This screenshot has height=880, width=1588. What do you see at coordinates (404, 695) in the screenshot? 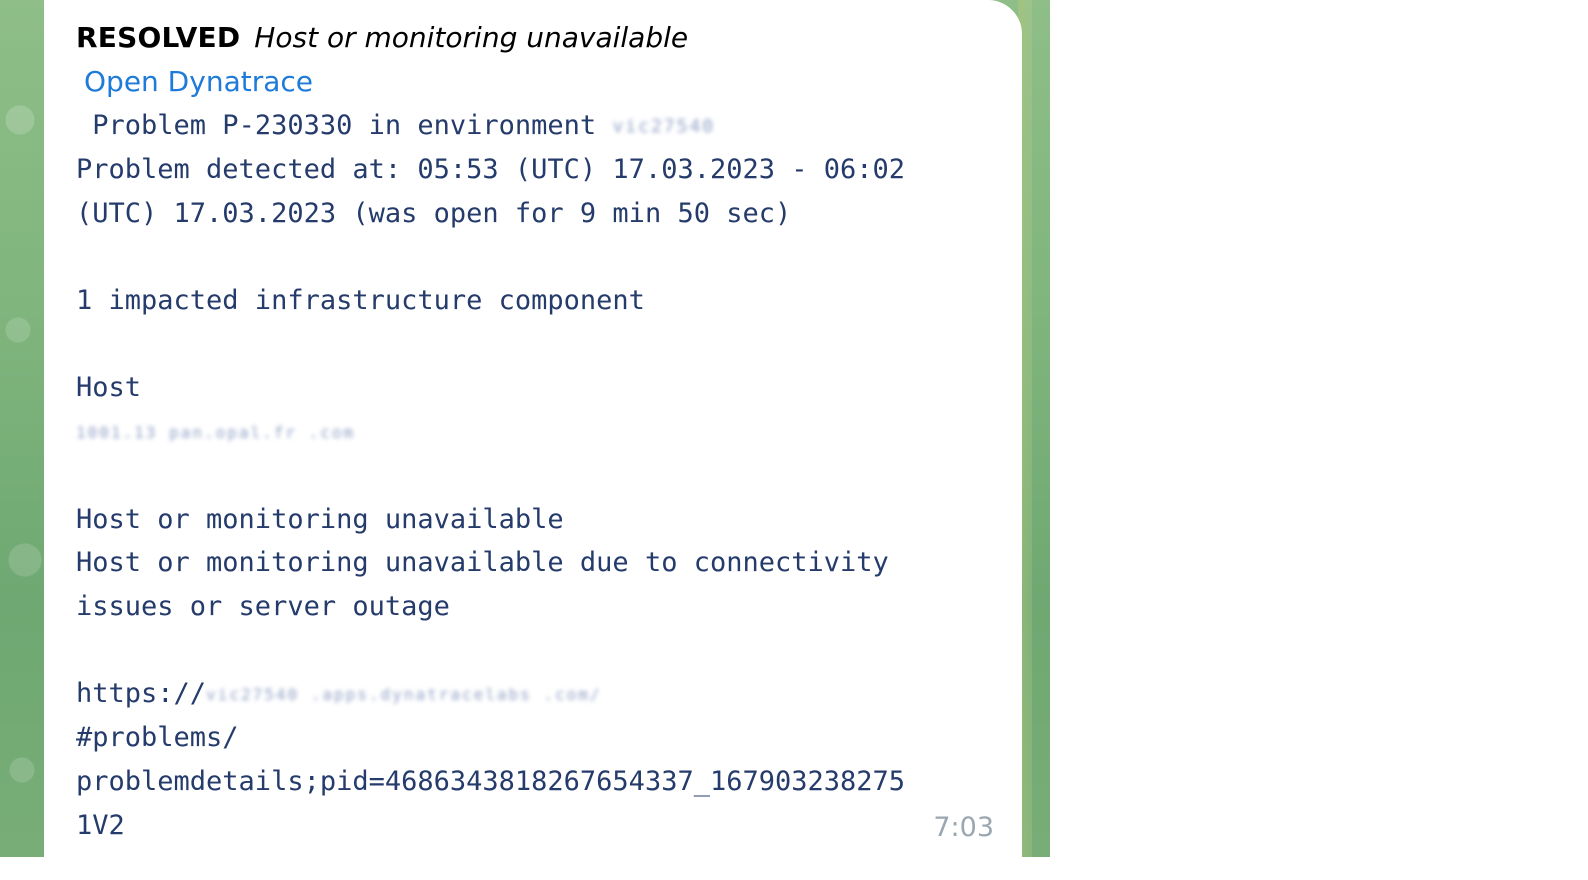
I see `url-redacted: vic27540 .apps.dynatracelabs .com/` at bounding box center [404, 695].